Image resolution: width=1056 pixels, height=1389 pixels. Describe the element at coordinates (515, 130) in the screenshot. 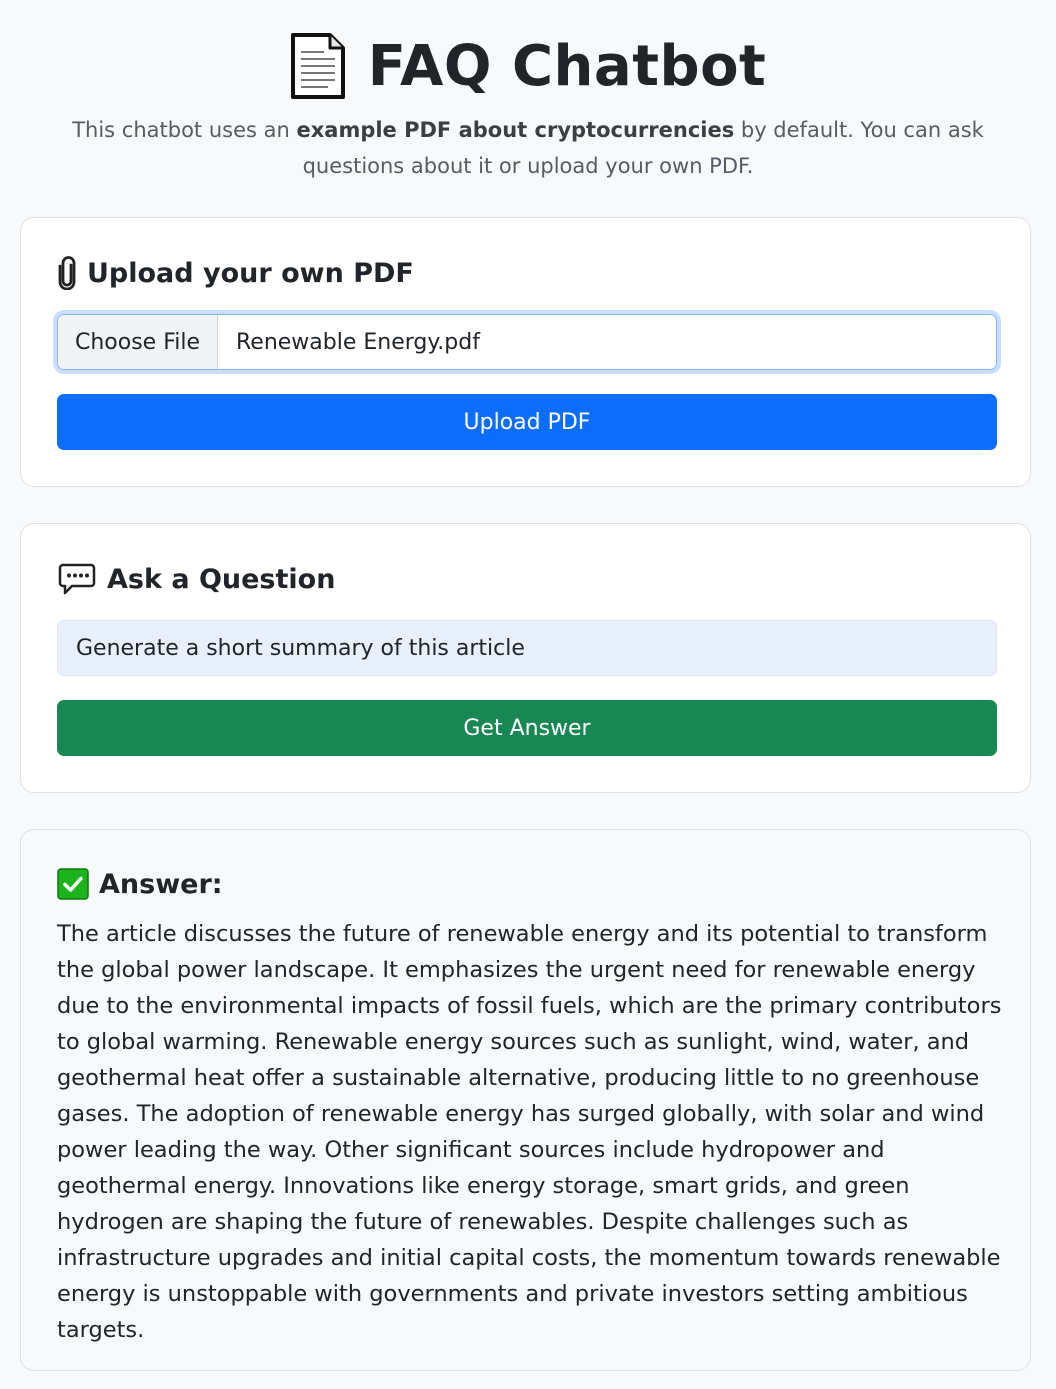

I see `subtitle-highlight: example PDF about cryptocurrencies` at that location.